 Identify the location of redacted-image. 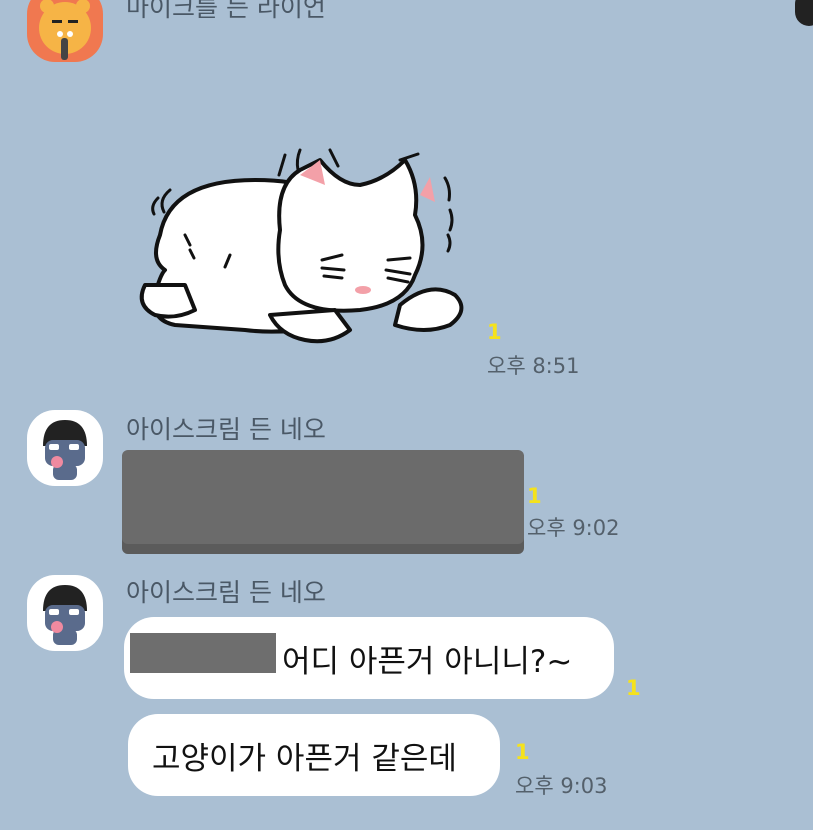
(323, 502).